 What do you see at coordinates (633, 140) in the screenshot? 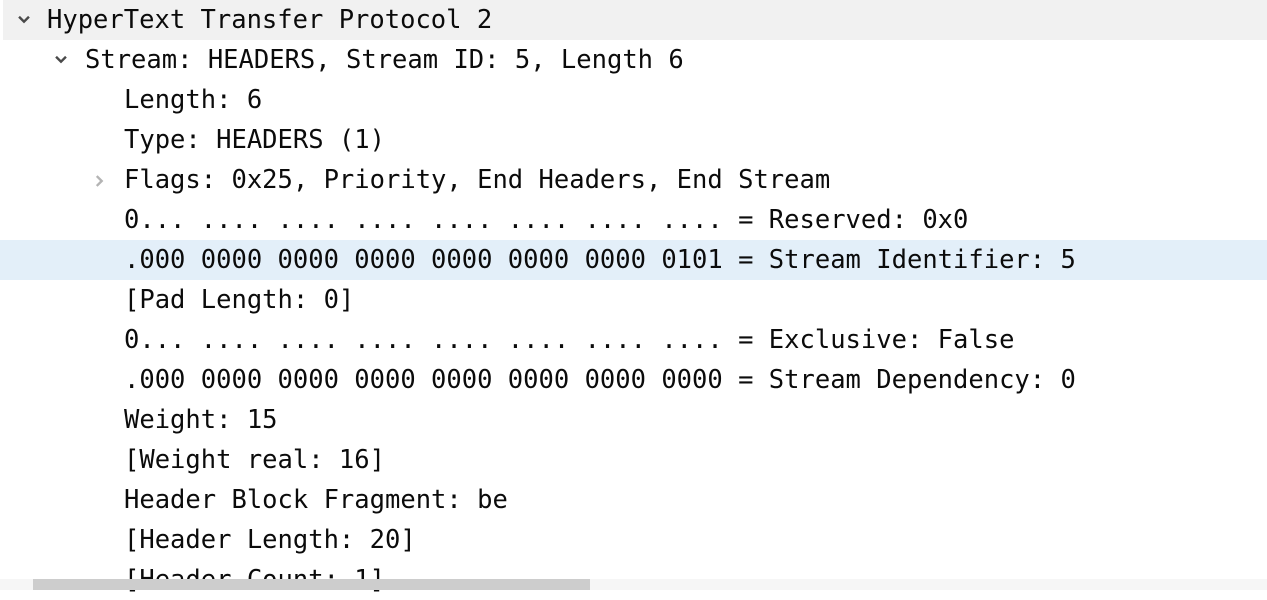
I see `tree-row: Type: HEADERS (1)` at bounding box center [633, 140].